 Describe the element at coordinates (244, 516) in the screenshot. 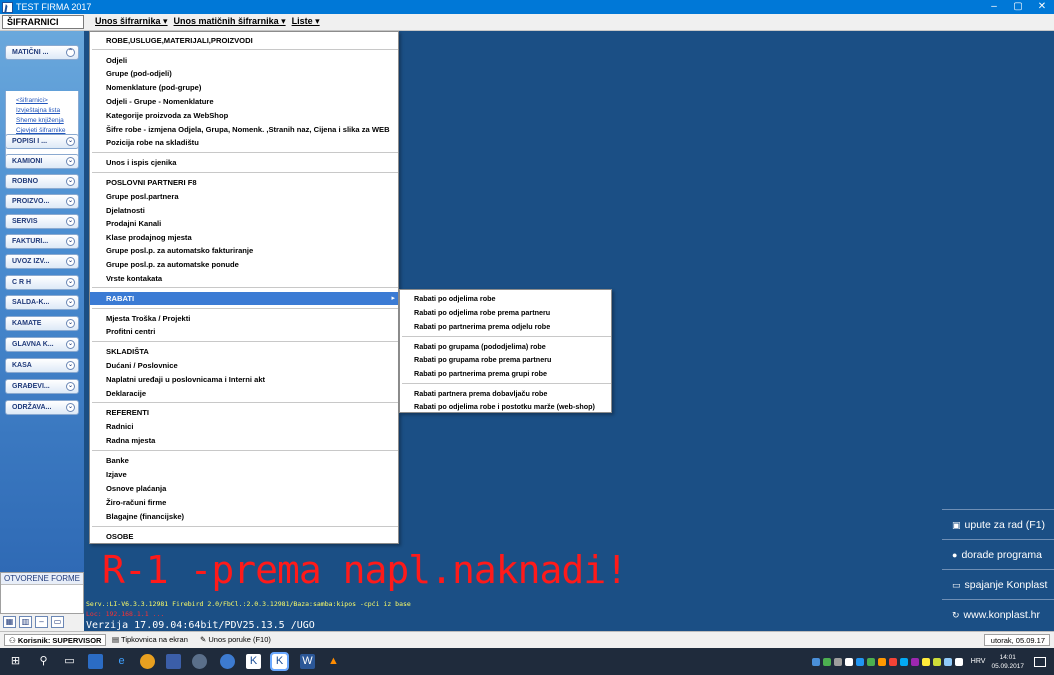

I see `menu-item-blagajne: Blagajne (financijske)` at that location.